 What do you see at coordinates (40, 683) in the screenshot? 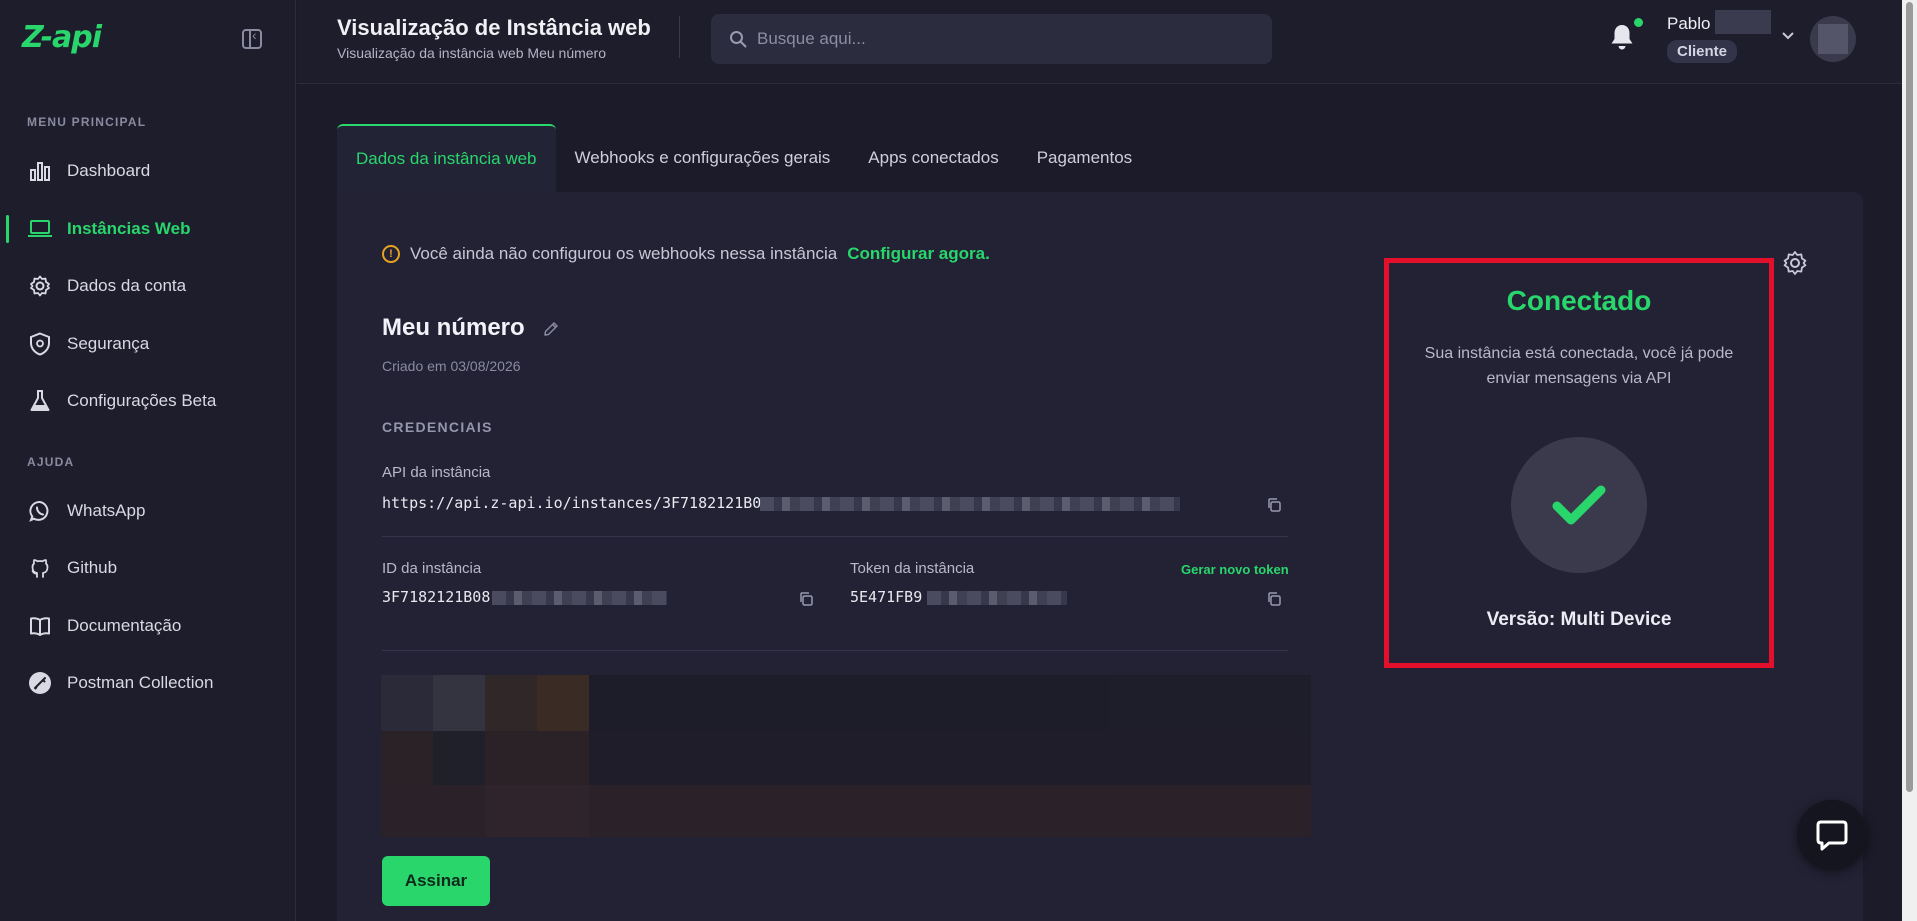
I see `postman-icon` at bounding box center [40, 683].